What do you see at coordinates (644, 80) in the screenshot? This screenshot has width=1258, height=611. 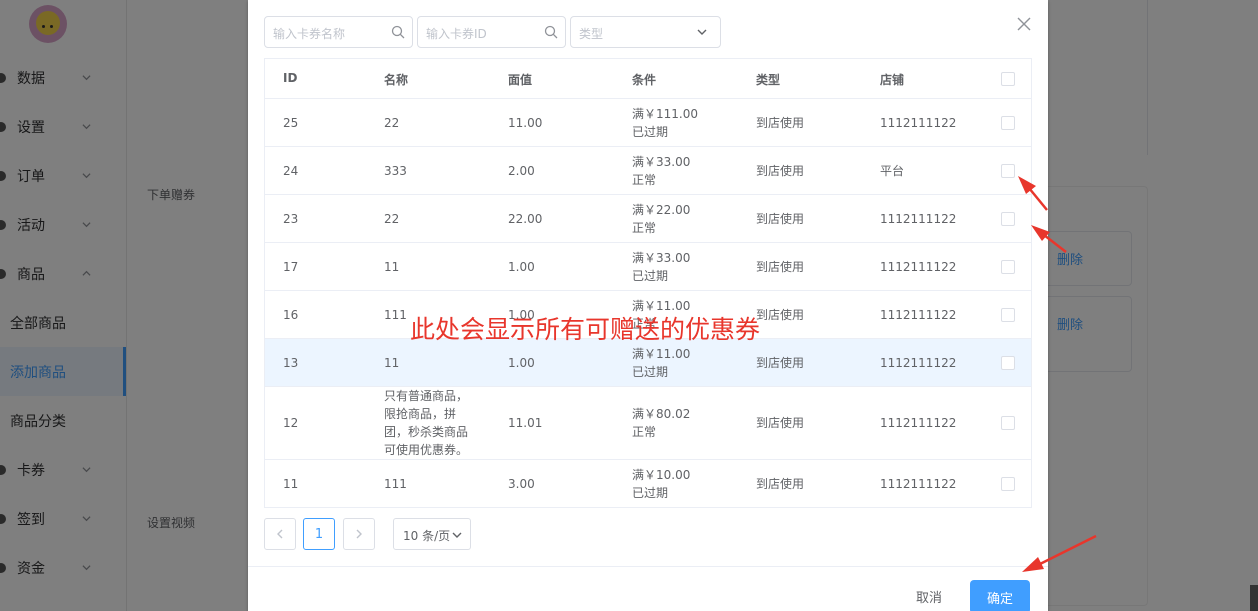 I see `column-header-condition: 条件` at bounding box center [644, 80].